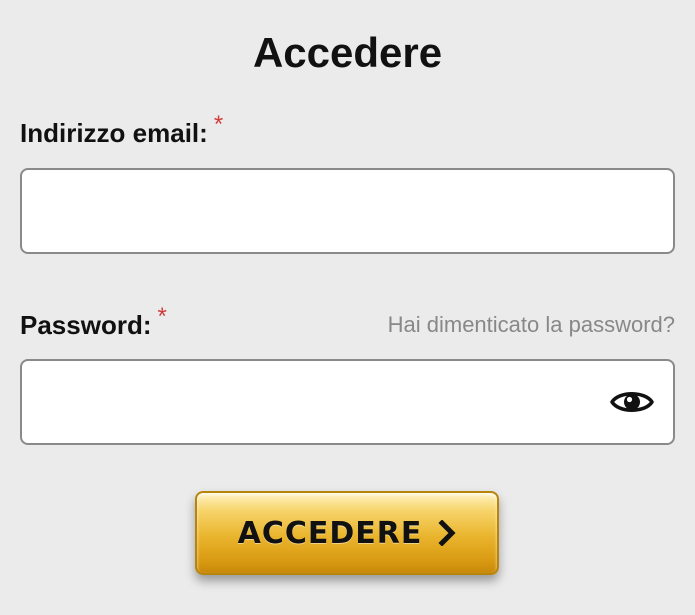 The image size is (695, 615). I want to click on password-field, so click(347, 402).